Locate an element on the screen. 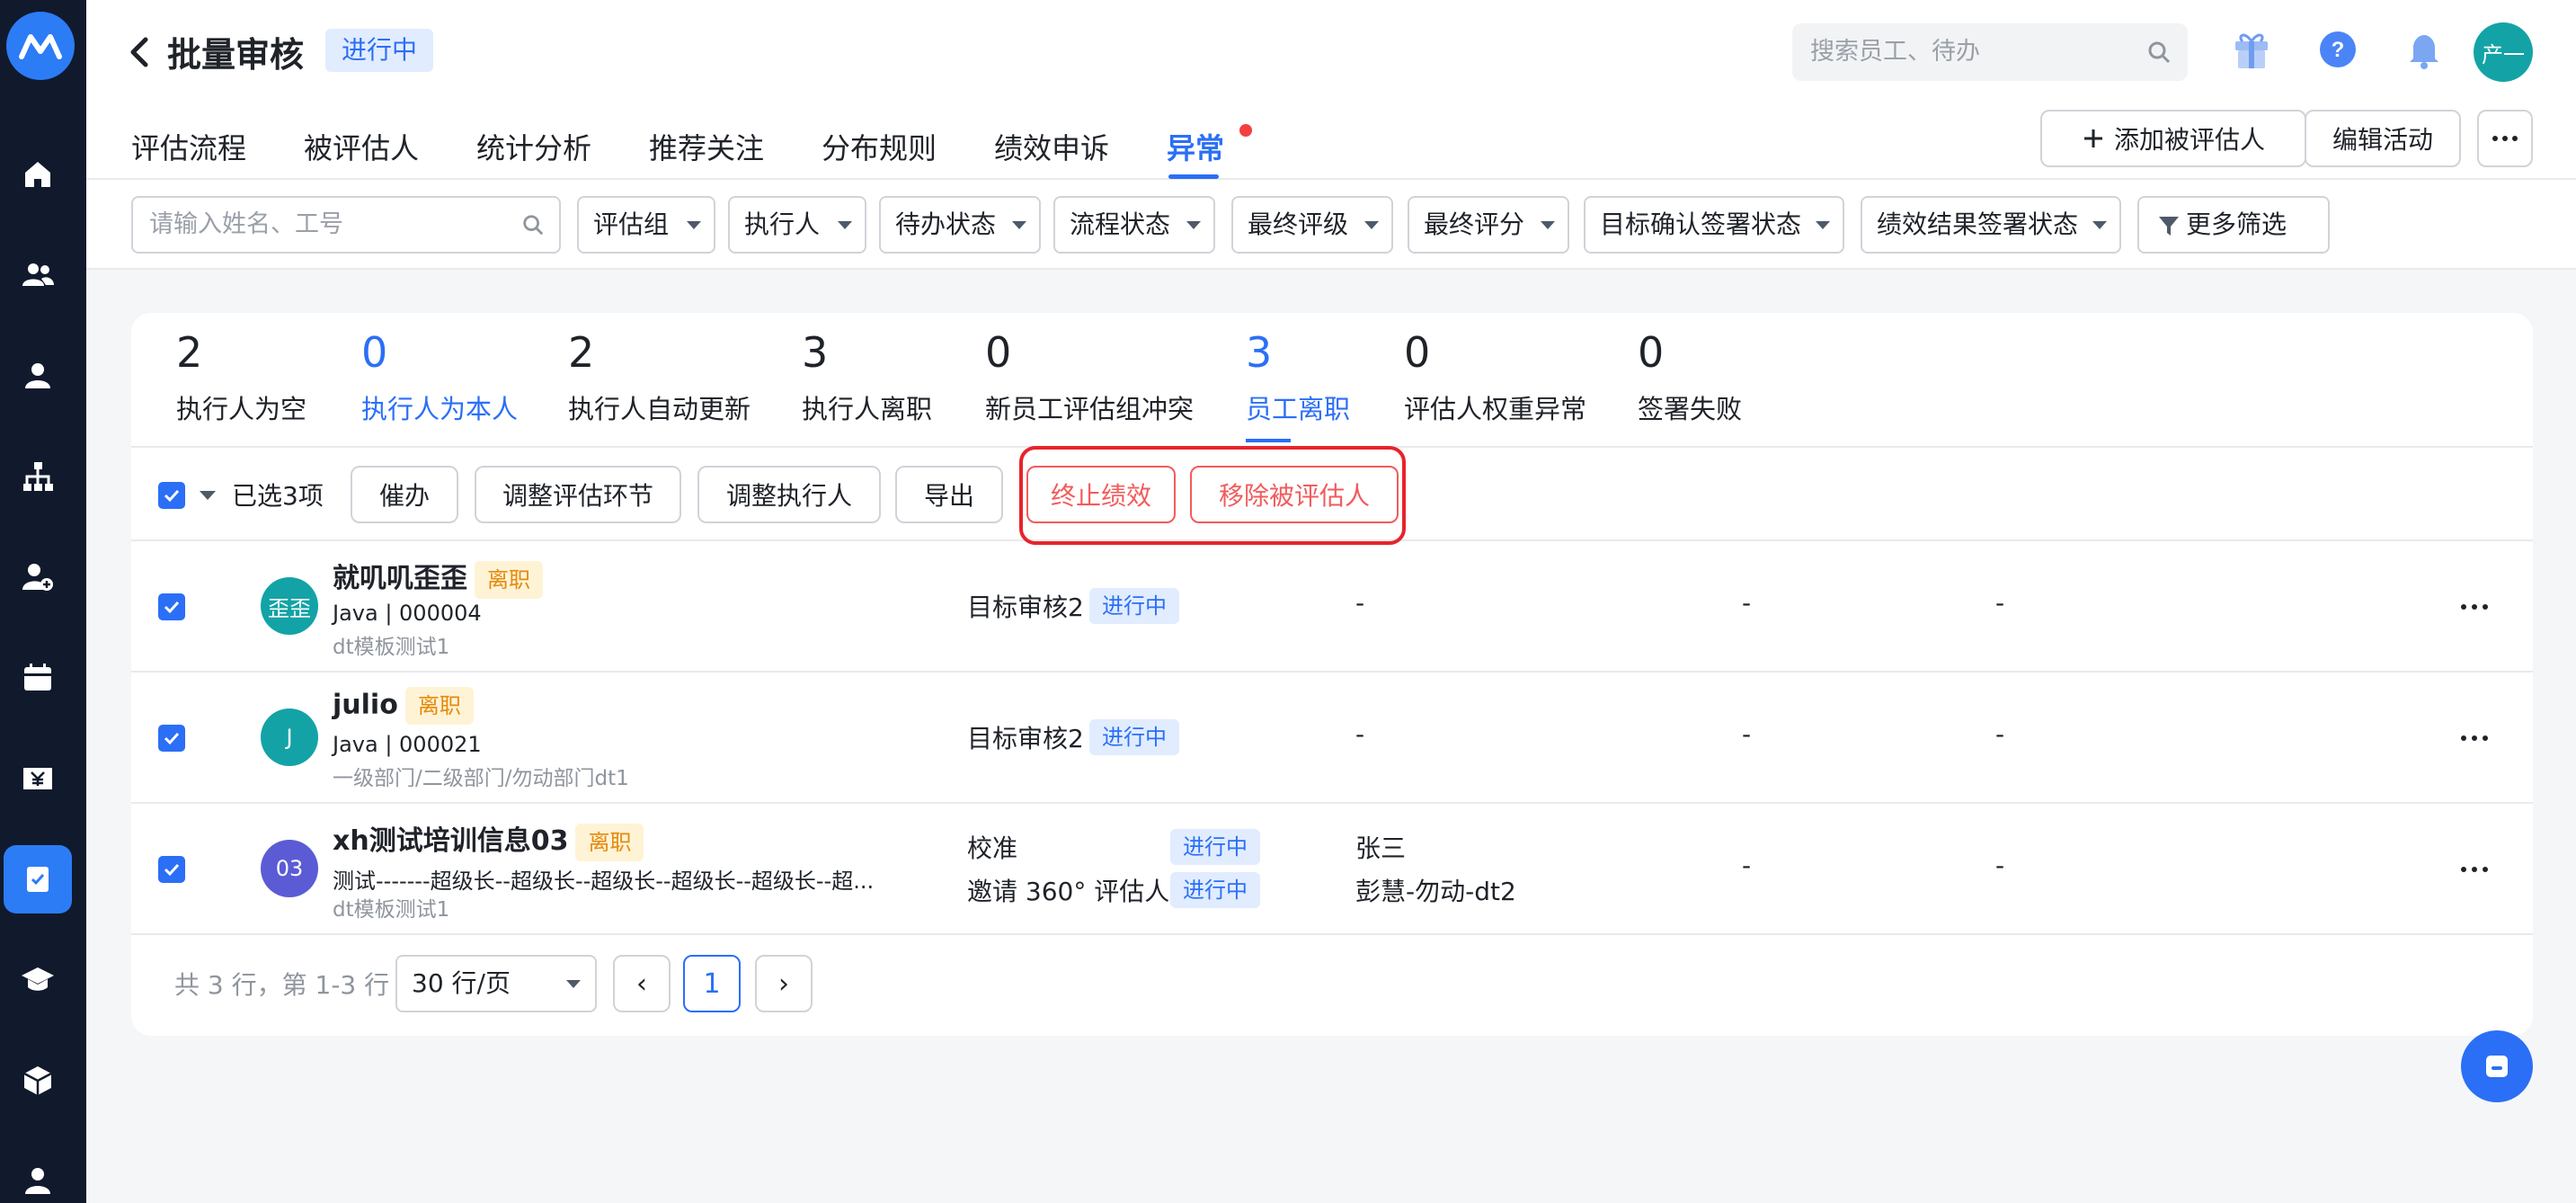 The height and width of the screenshot is (1203, 2576). user-avatar: 产一 is located at coordinates (2503, 52).